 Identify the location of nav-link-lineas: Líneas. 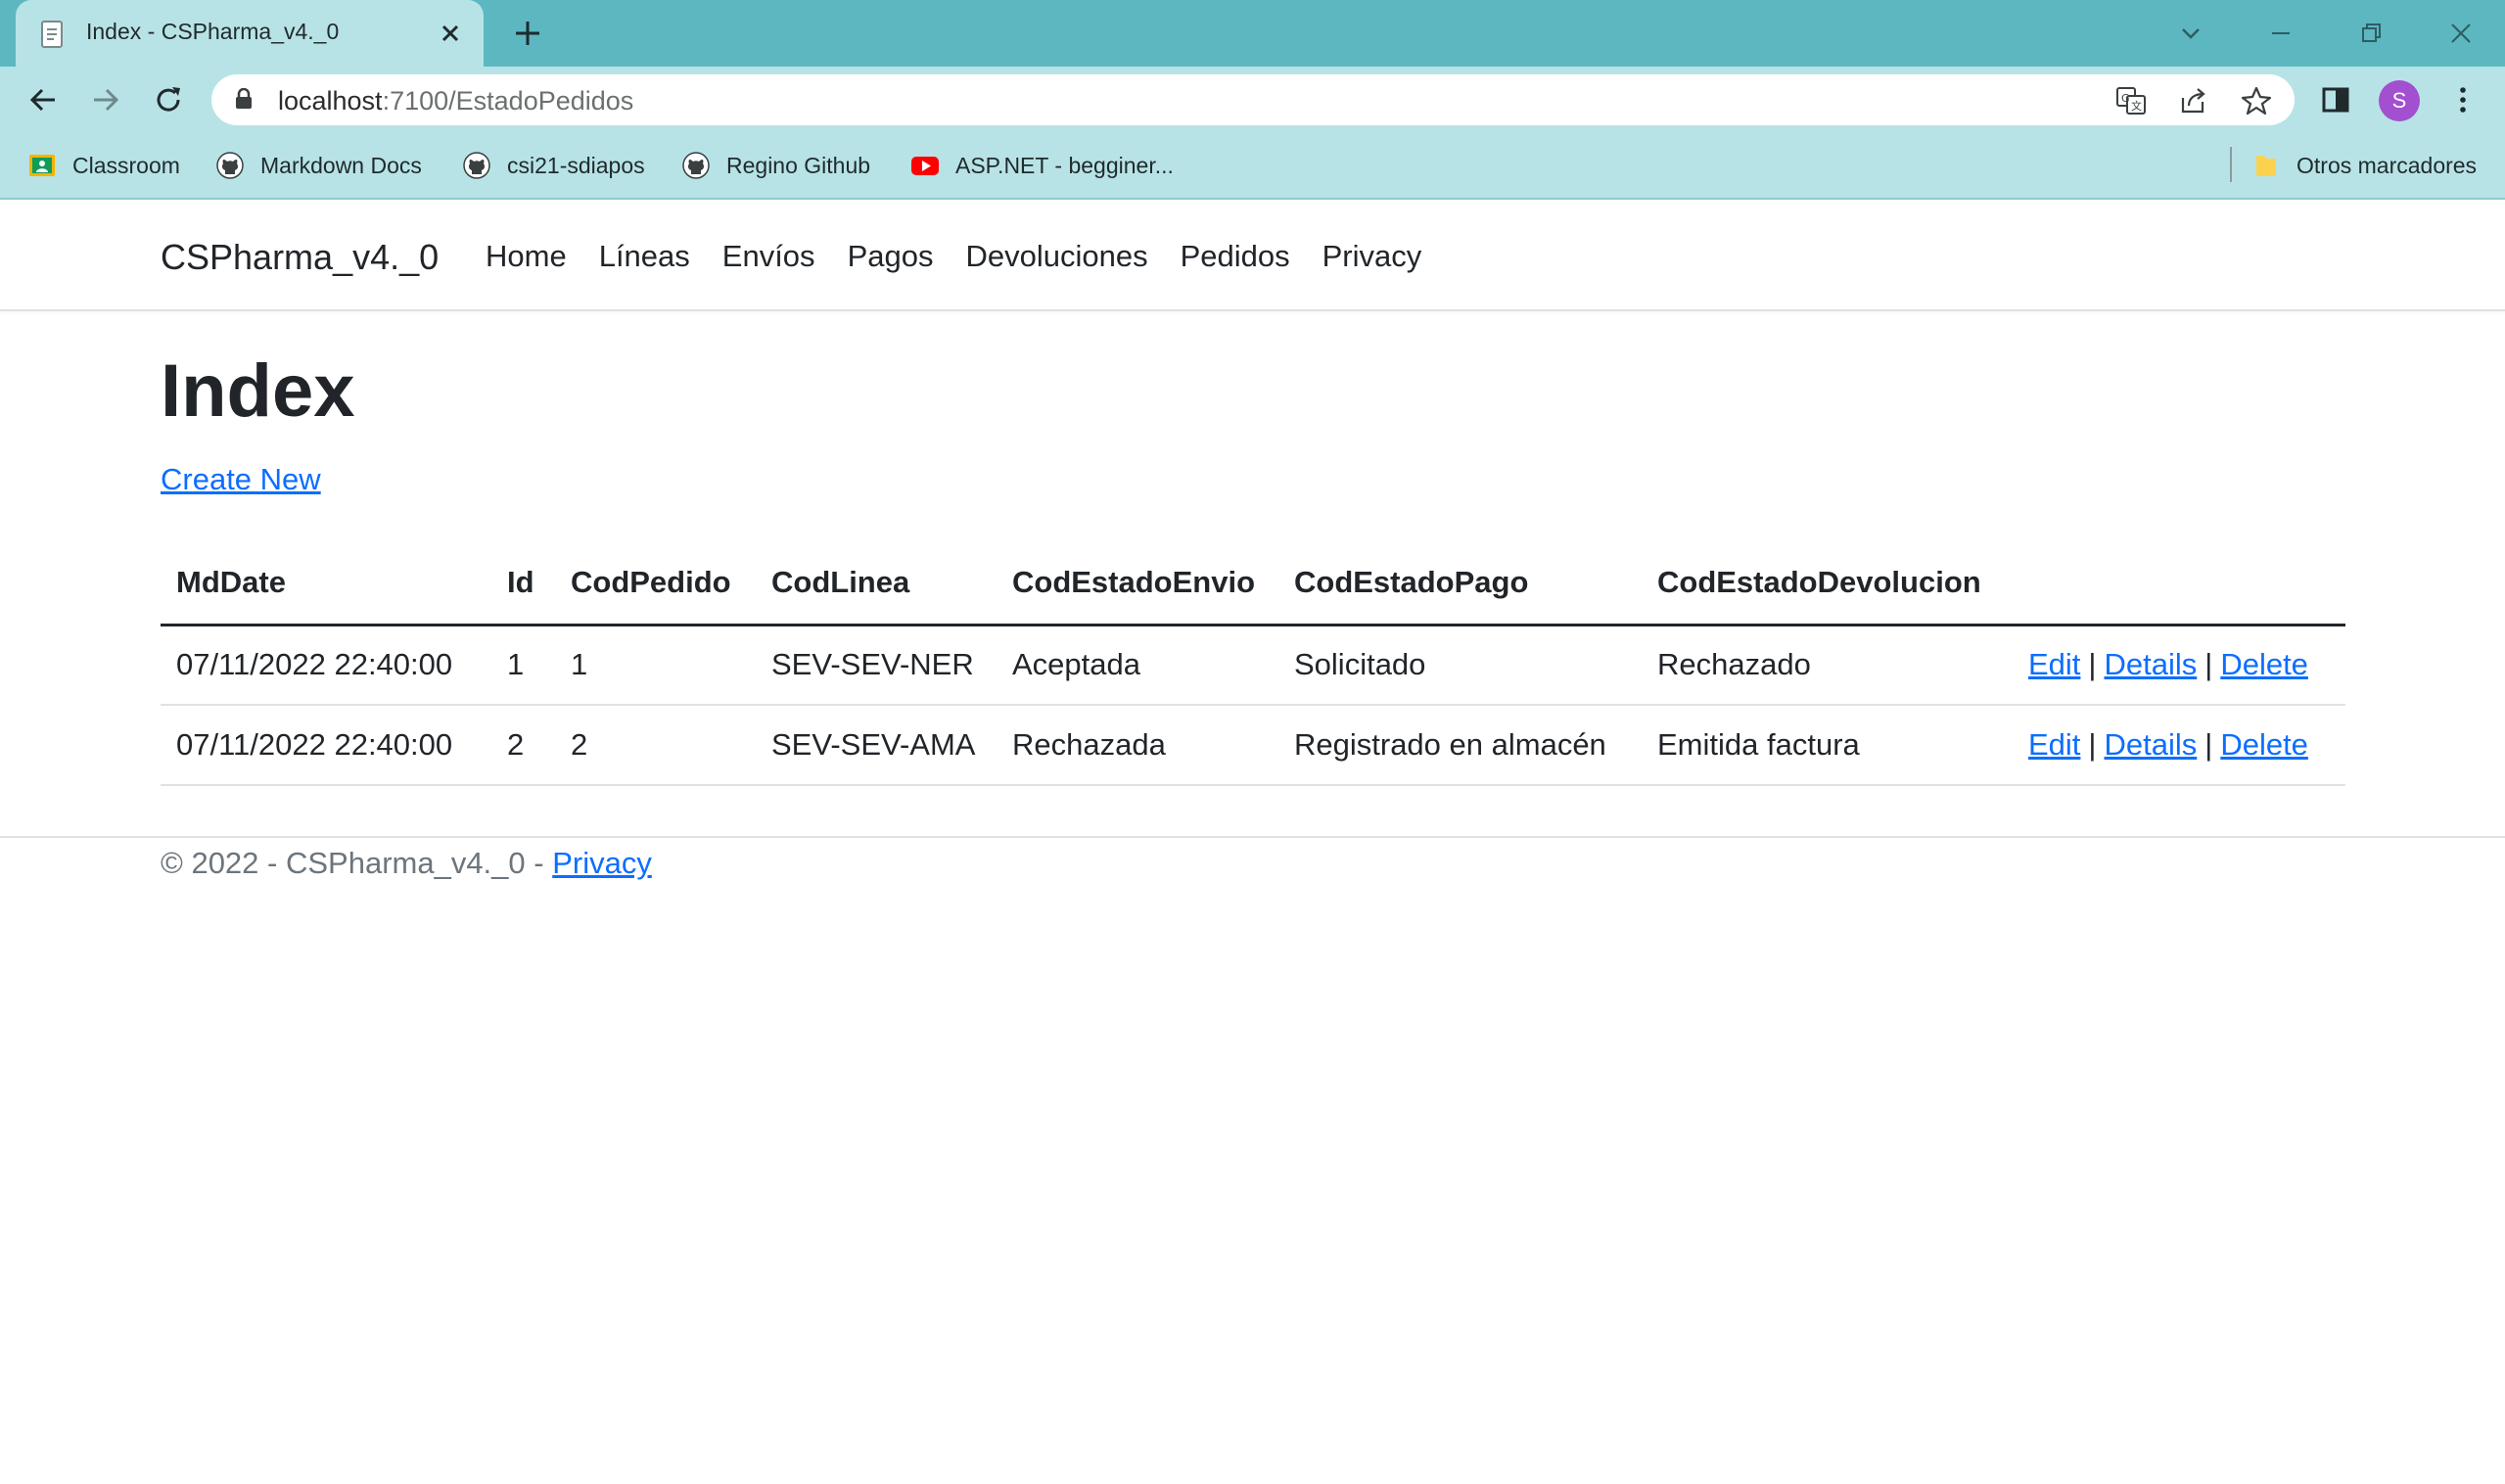
(644, 256).